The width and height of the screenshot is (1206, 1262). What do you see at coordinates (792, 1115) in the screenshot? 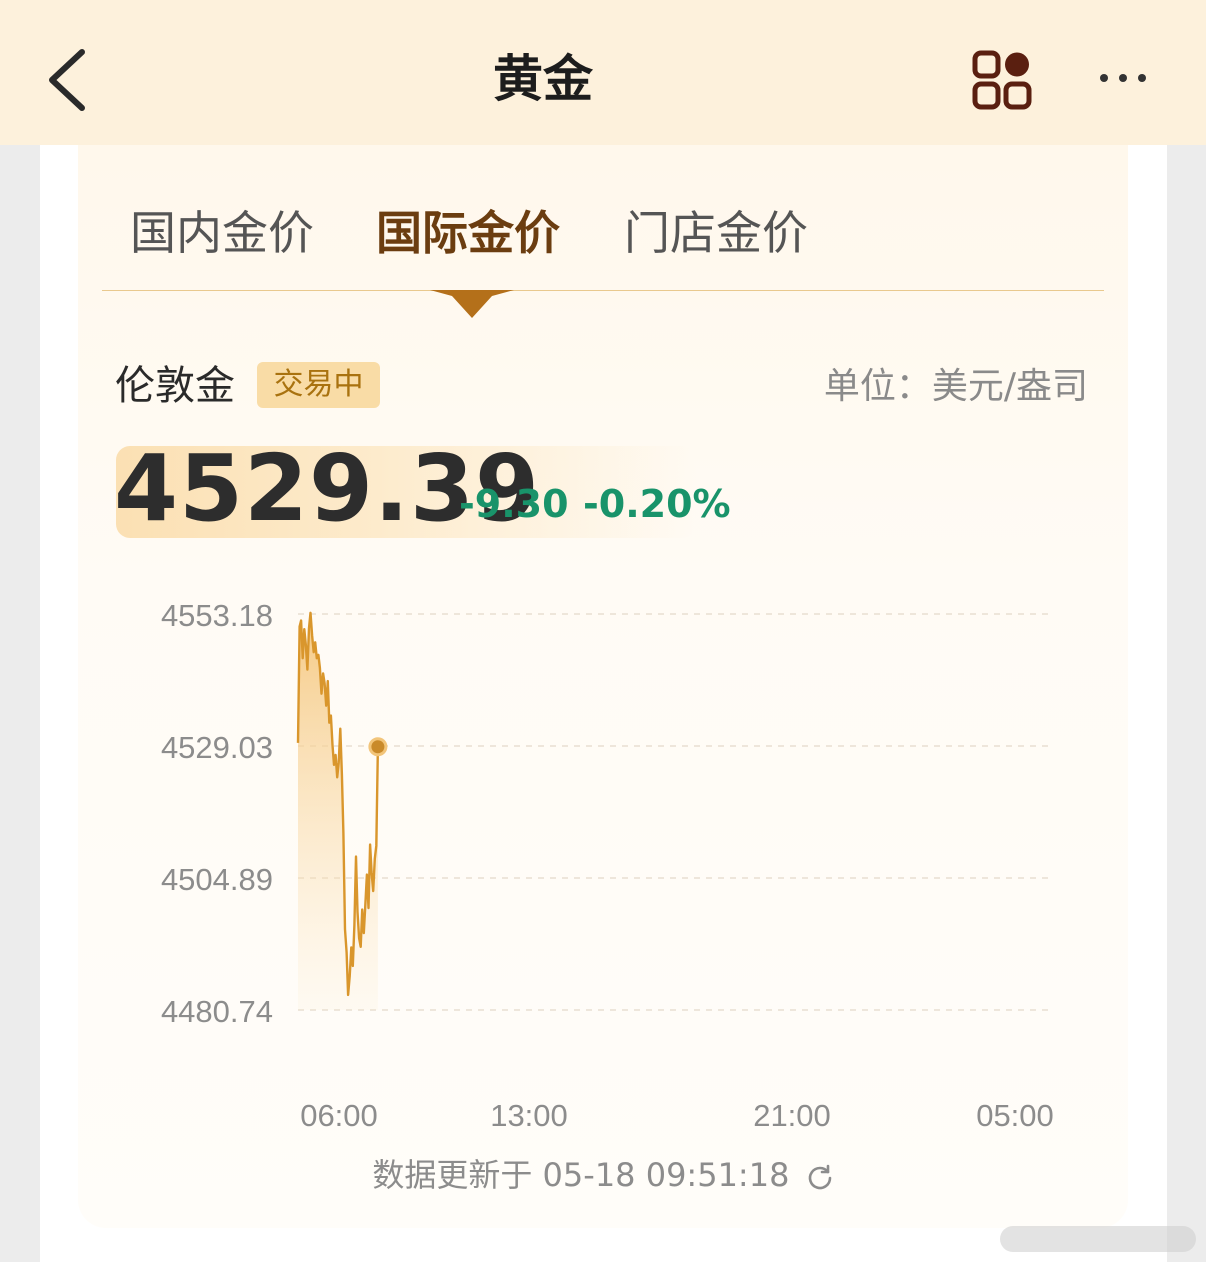
I see `x-tick-label: 21:00` at bounding box center [792, 1115].